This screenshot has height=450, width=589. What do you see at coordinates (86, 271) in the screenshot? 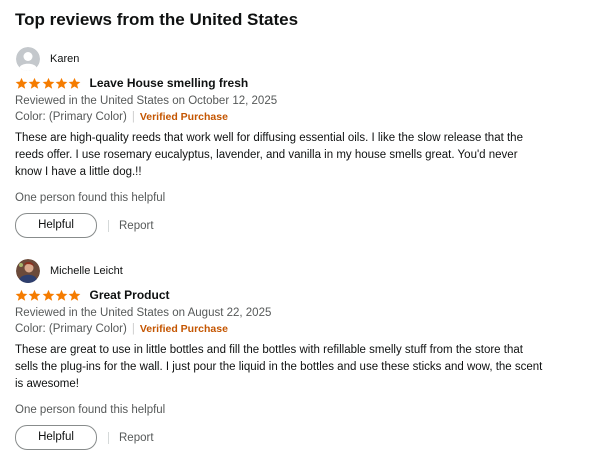
I see `reviewer-name: Michelle Leicht` at bounding box center [86, 271].